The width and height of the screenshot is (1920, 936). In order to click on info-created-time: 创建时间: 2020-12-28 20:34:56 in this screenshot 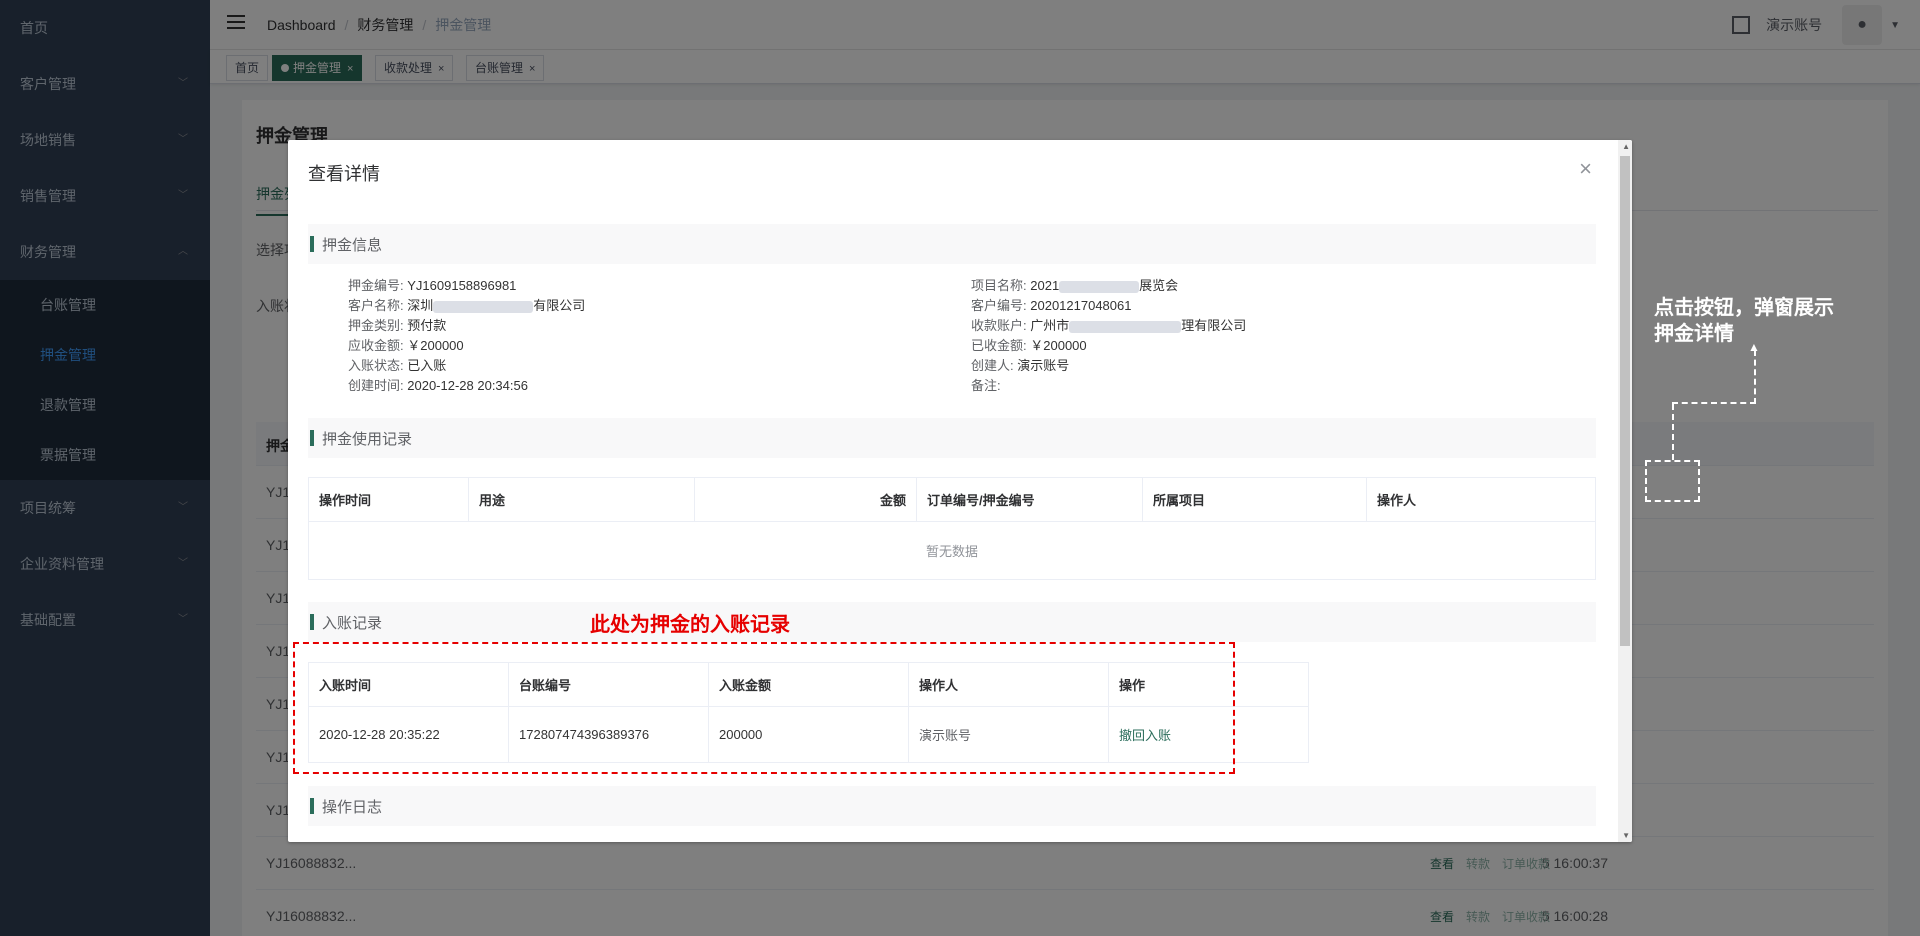, I will do `click(438, 385)`.